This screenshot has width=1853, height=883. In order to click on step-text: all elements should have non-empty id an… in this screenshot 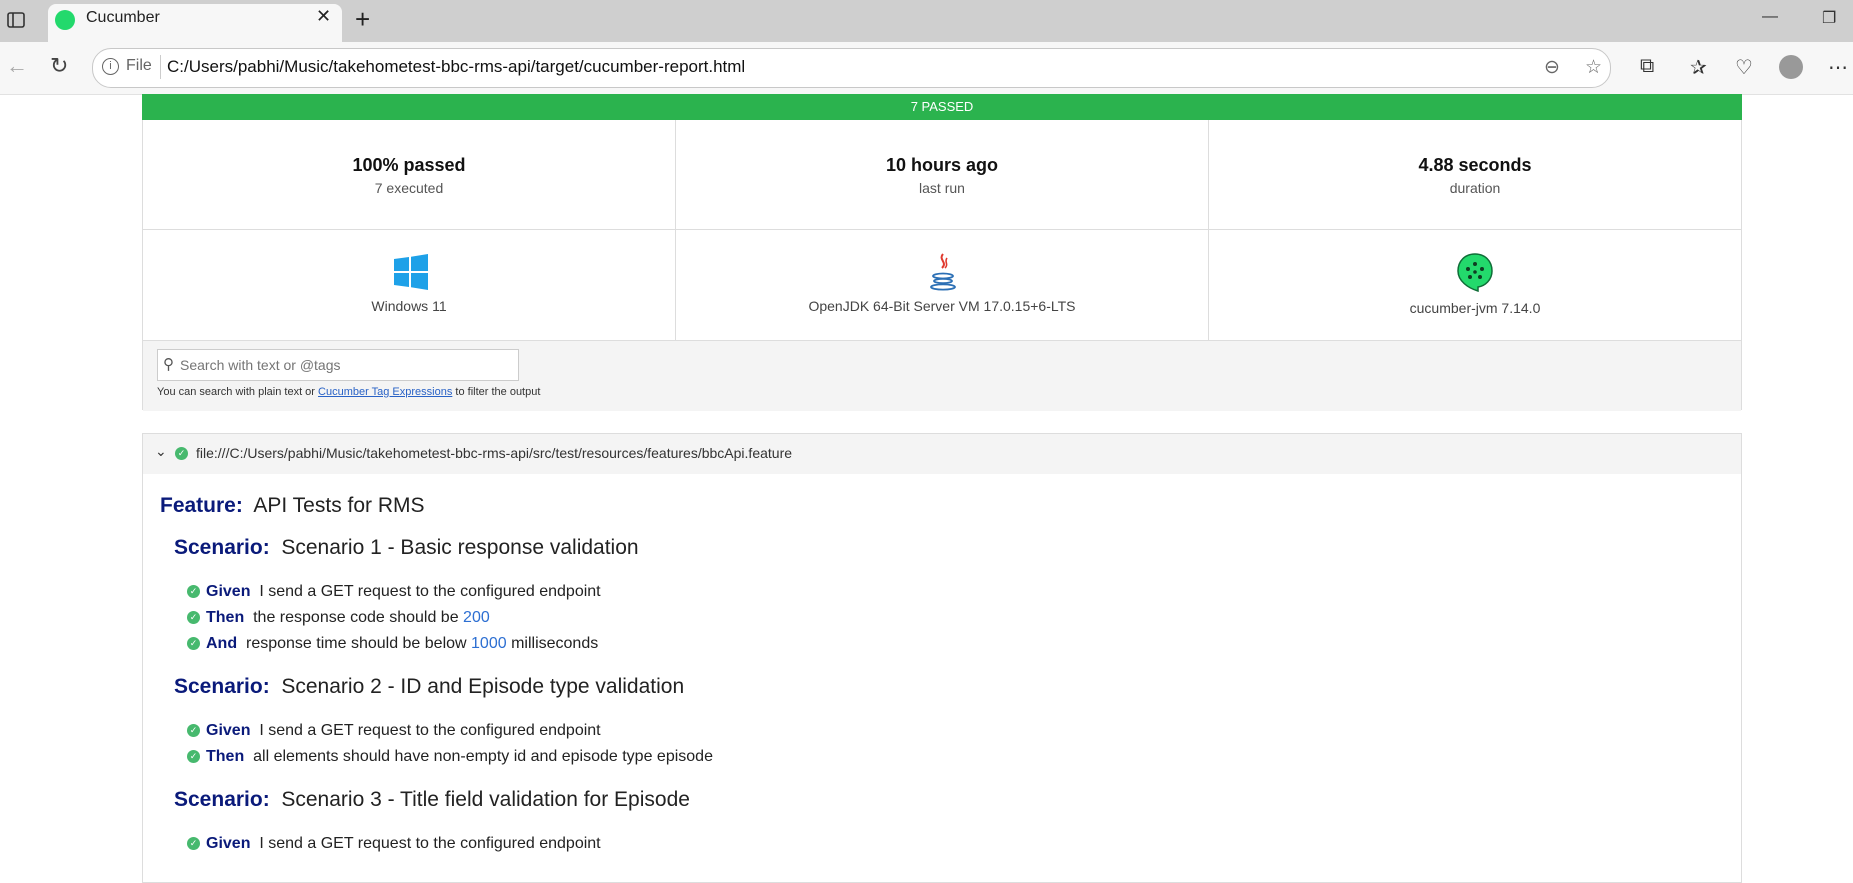, I will do `click(483, 756)`.